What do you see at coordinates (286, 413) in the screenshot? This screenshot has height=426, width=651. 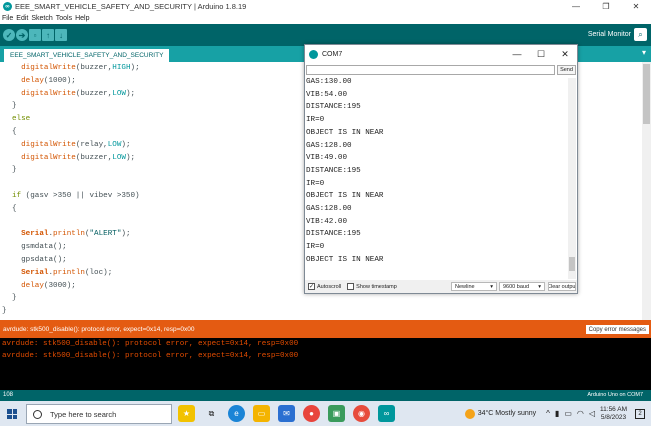 I see `mail-icon: ✉` at bounding box center [286, 413].